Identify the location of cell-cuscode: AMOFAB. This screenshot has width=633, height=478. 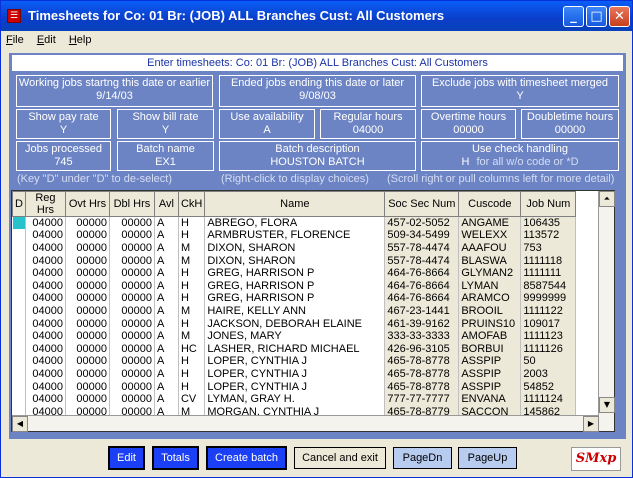
(490, 336).